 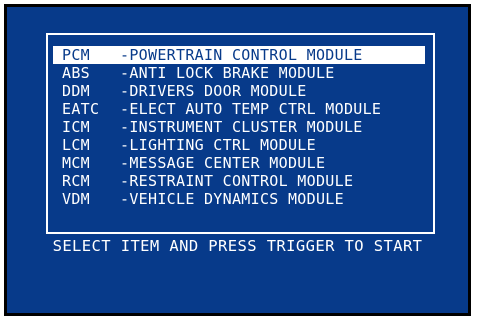 I want to click on menu-item-description: -VEHICLE DYNAMICS MODULE, so click(x=232, y=199).